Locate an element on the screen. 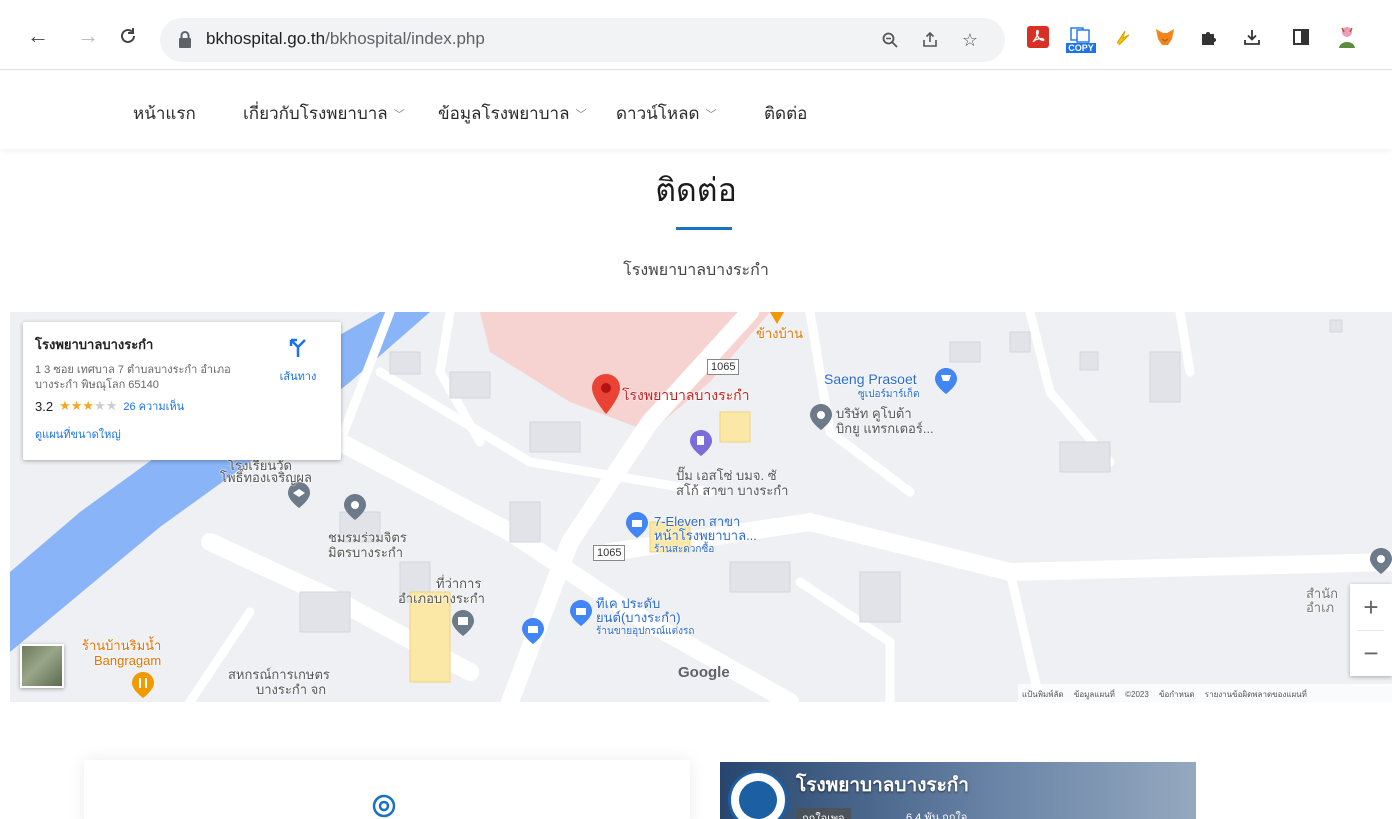 Image resolution: width=1392 pixels, height=819 pixels. facebook-page-widget: โรงพยาบาลบางระกำ ถูกใจเพจ 6.4 พัน ถูกใจ is located at coordinates (958, 790).